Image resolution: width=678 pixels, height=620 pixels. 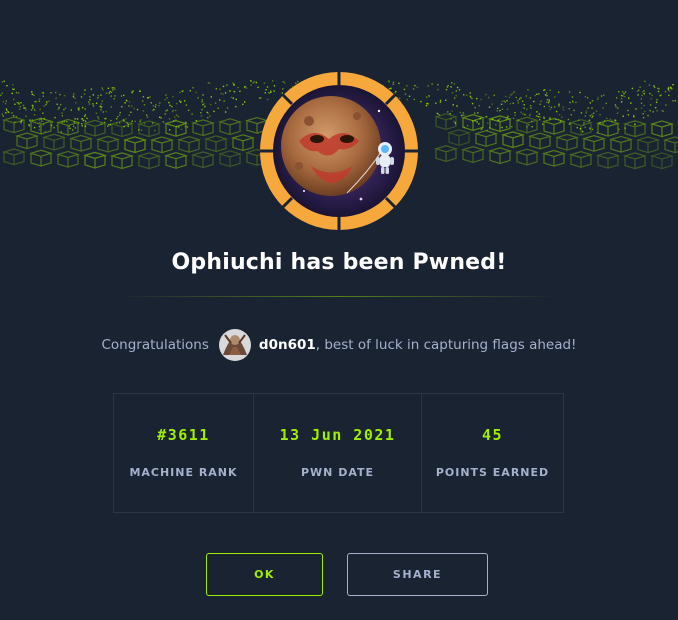 What do you see at coordinates (287, 345) in the screenshot?
I see `username: d0n601` at bounding box center [287, 345].